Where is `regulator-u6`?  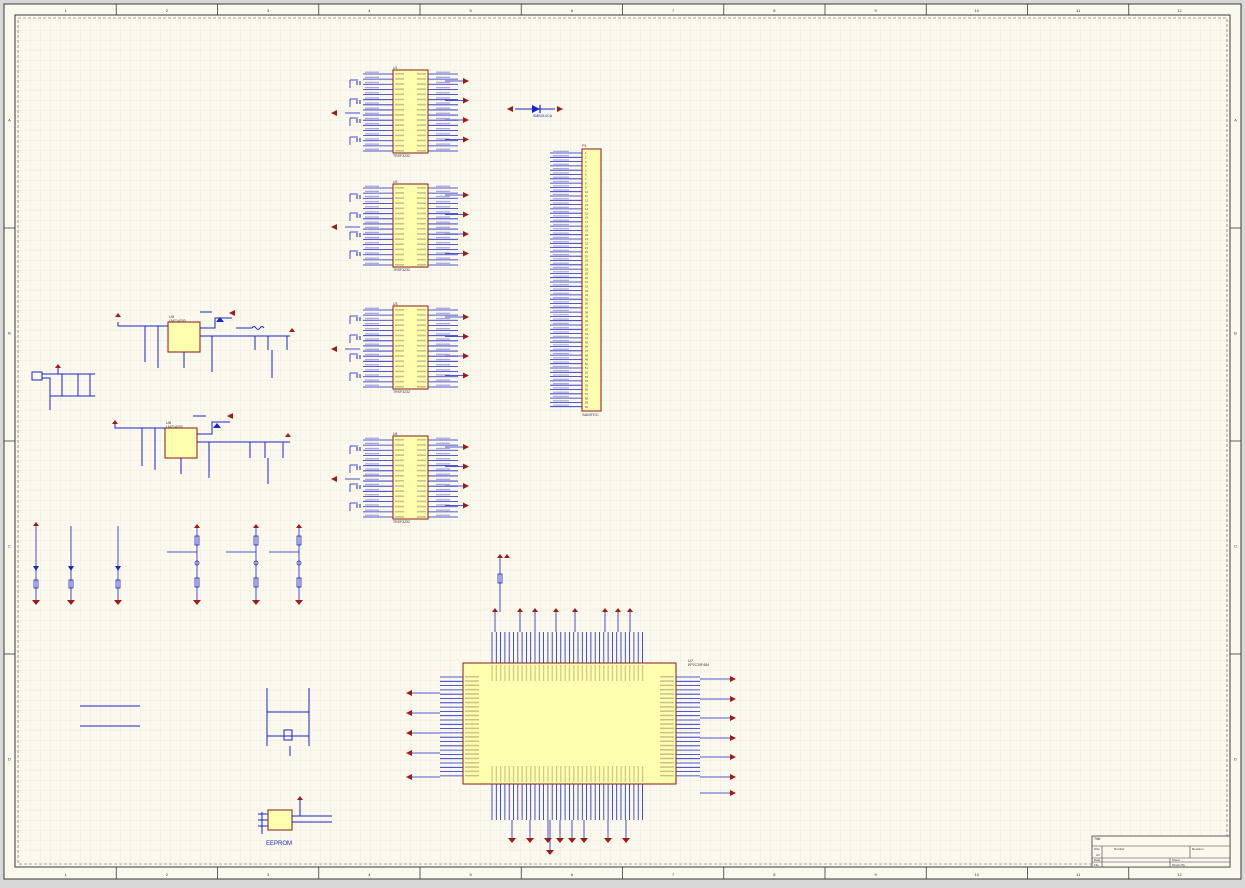
regulator-u6 is located at coordinates (181, 443).